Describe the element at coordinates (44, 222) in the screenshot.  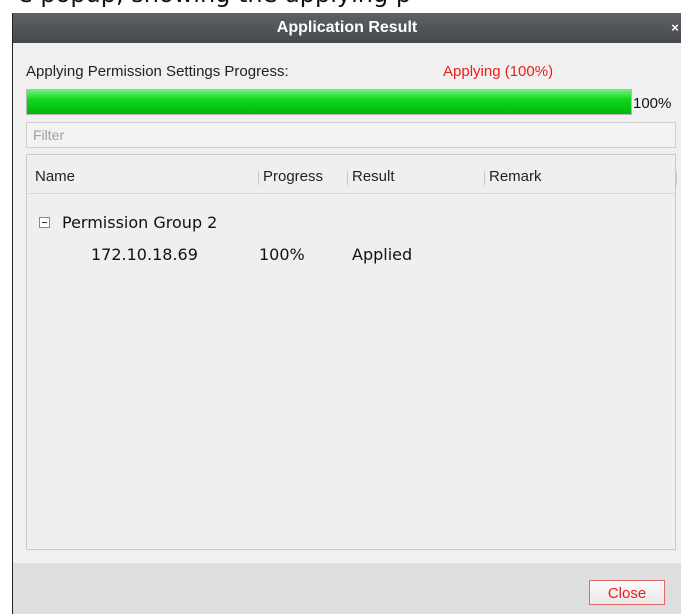
I see `collapse-icon` at that location.